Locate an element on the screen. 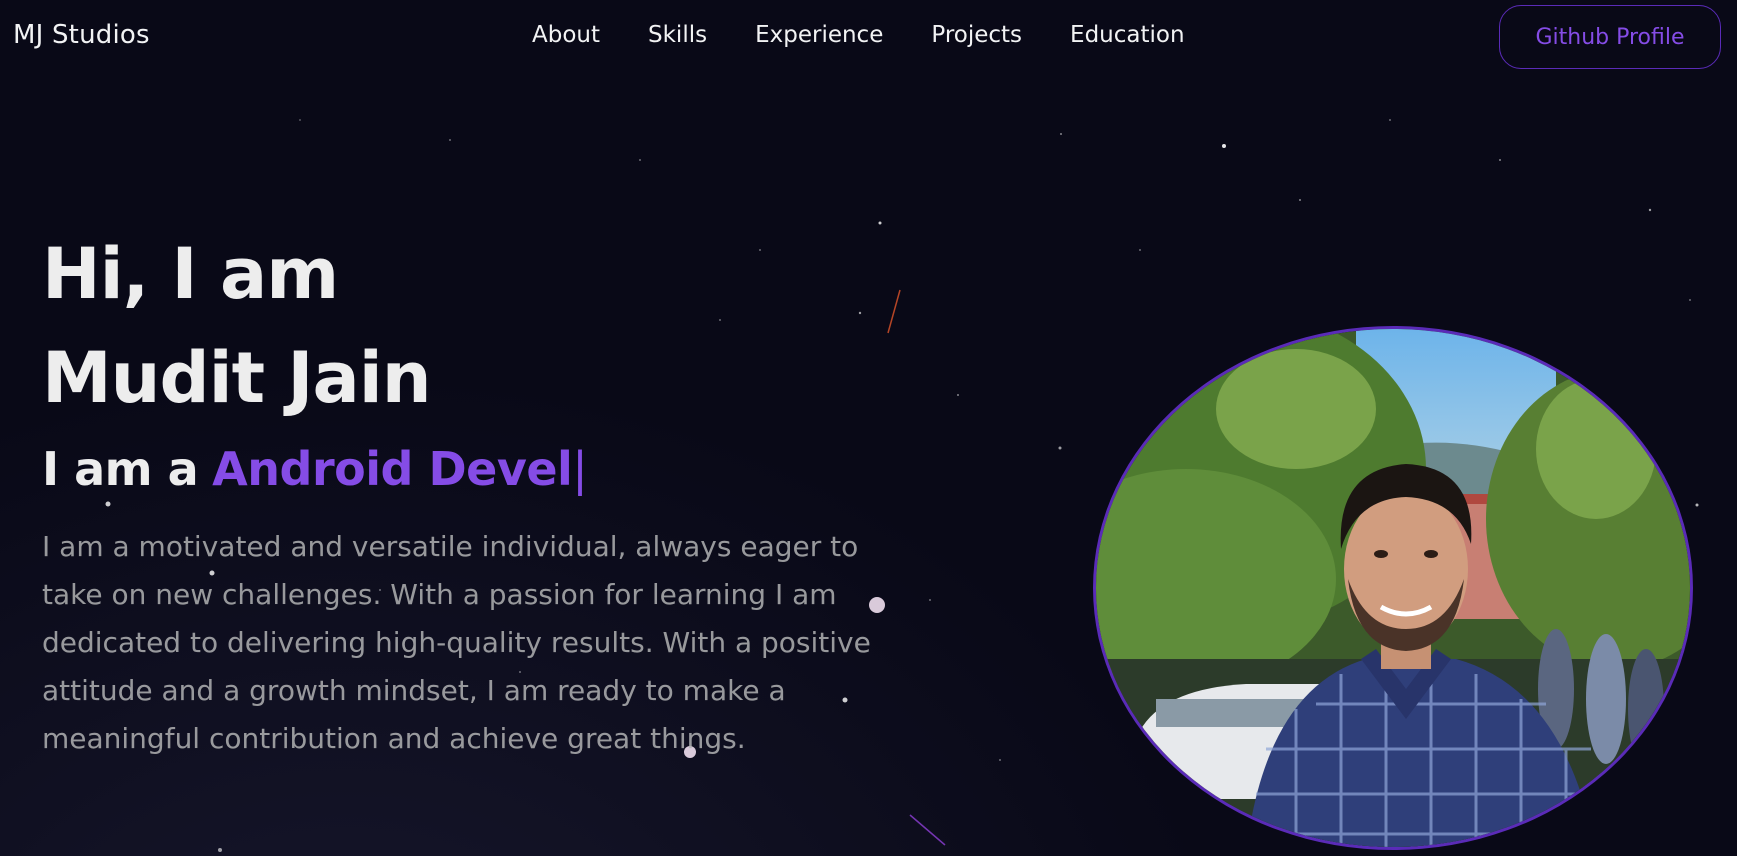 This screenshot has width=1737, height=856. brand-logo: MJ Studios is located at coordinates (81, 35).